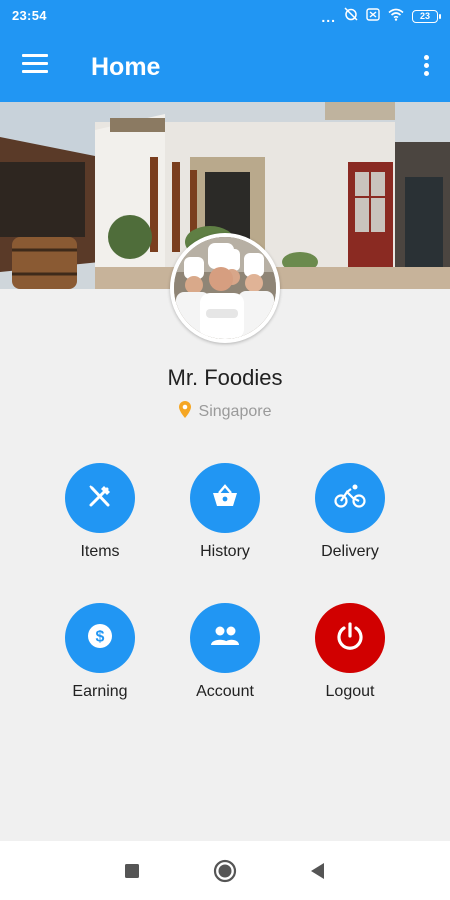 The height and width of the screenshot is (900, 450). I want to click on hamburger-menu-icon, so click(35, 64).